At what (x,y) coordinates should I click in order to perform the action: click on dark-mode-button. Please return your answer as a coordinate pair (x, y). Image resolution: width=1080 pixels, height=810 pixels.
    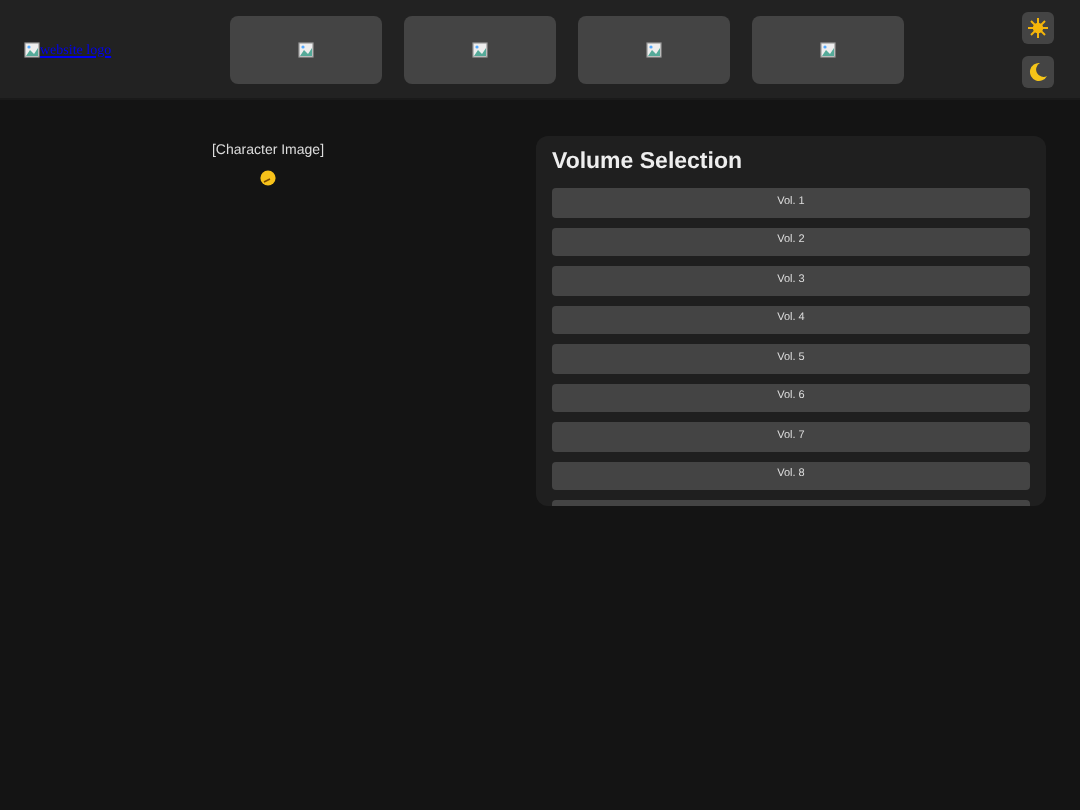
    Looking at the image, I should click on (1038, 71).